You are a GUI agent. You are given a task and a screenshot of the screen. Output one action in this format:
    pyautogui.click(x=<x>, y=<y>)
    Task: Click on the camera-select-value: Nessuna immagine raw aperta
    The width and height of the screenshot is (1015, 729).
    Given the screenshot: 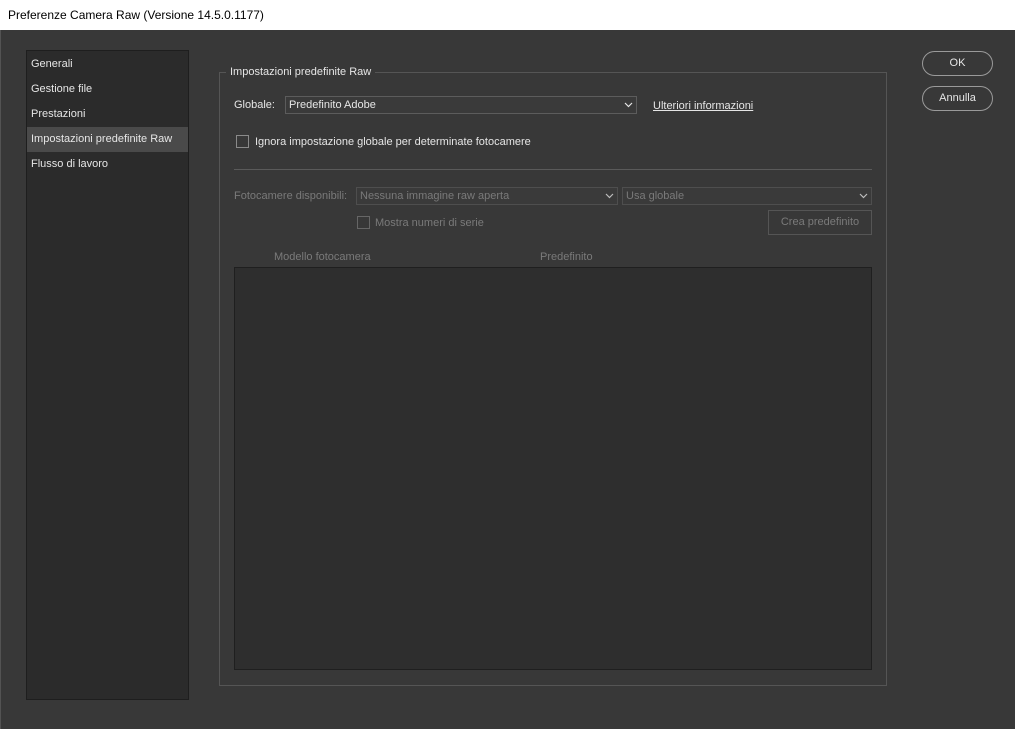 What is the action you would take?
    pyautogui.click(x=435, y=196)
    